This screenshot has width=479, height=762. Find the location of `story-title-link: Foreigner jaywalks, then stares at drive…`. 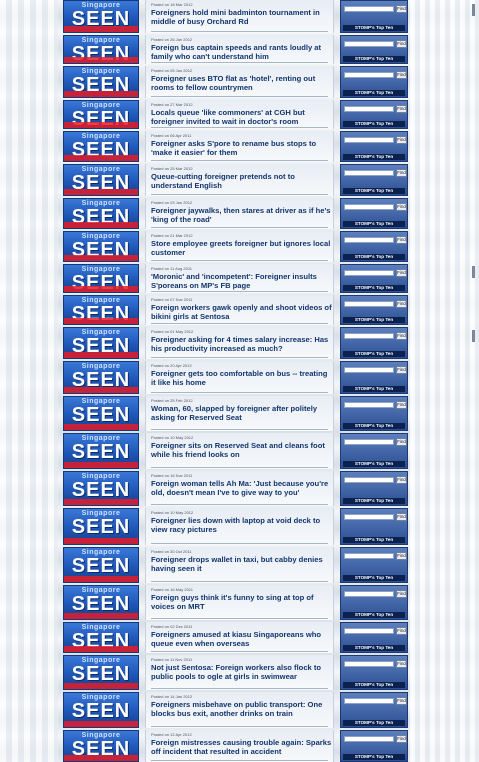

story-title-link: Foreigner jaywalks, then stares at drive… is located at coordinates (242, 215).